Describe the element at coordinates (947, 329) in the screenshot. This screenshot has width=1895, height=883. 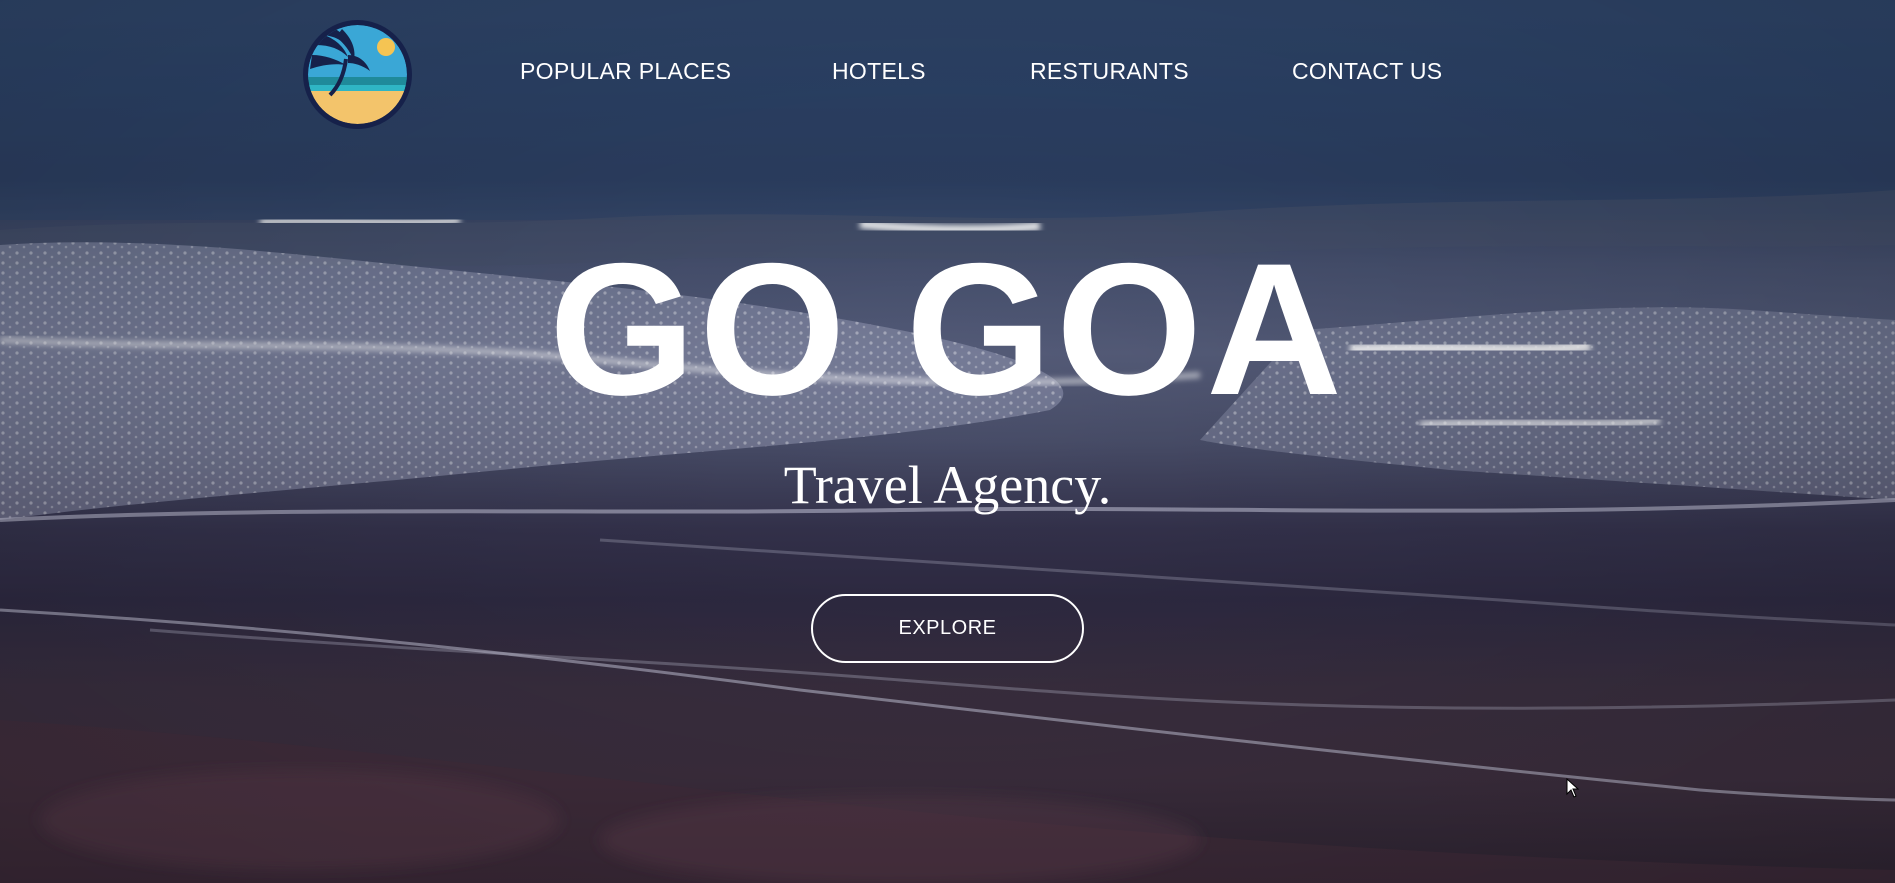
I see `hero-title: GO GOA` at that location.